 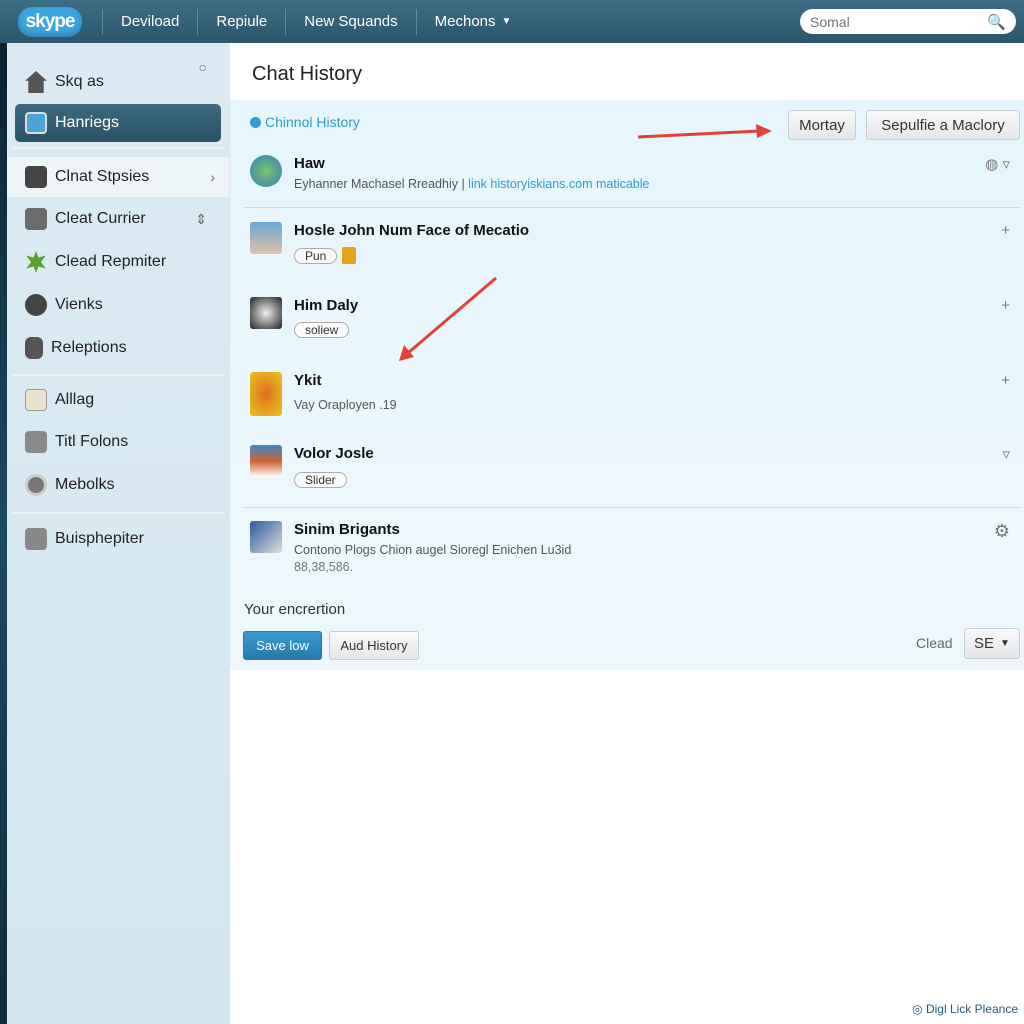 What do you see at coordinates (118, 400) in the screenshot?
I see `sidebar-item-alllag: Alllag` at bounding box center [118, 400].